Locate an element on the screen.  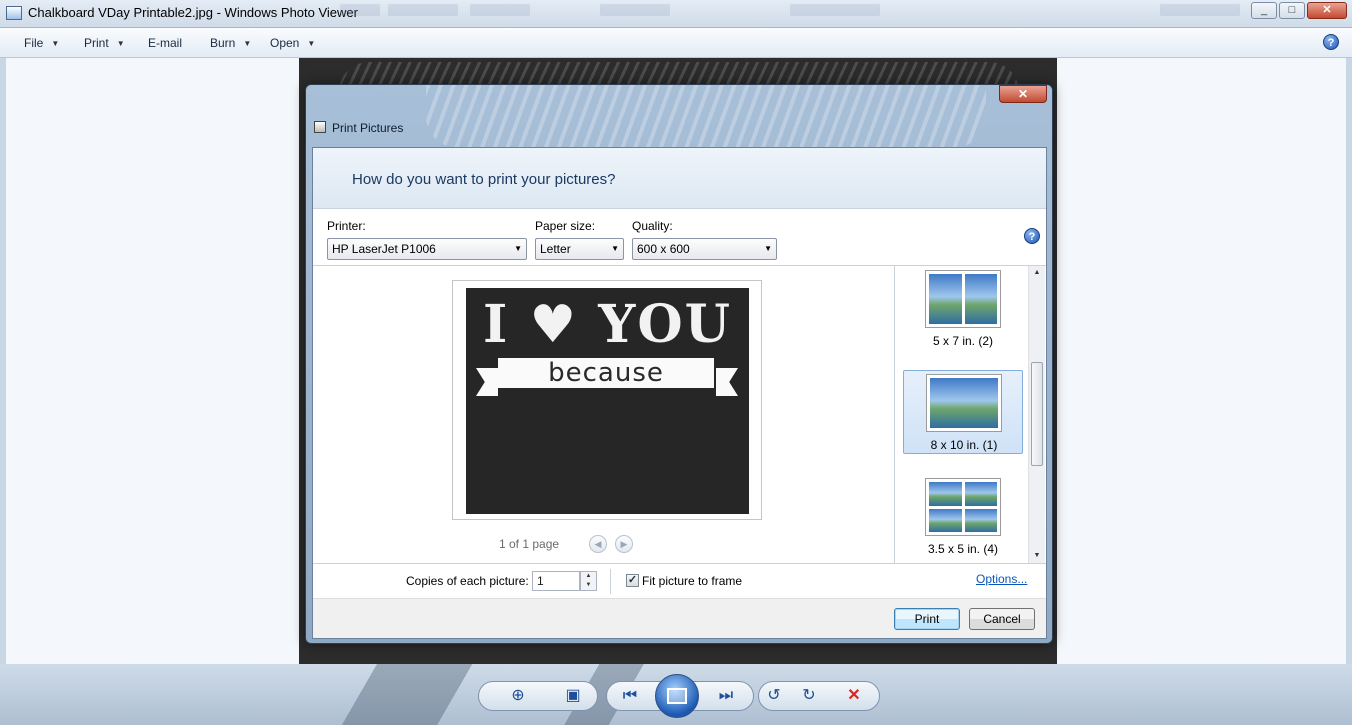
delete-icon: ✕ is located at coordinates (854, 696).